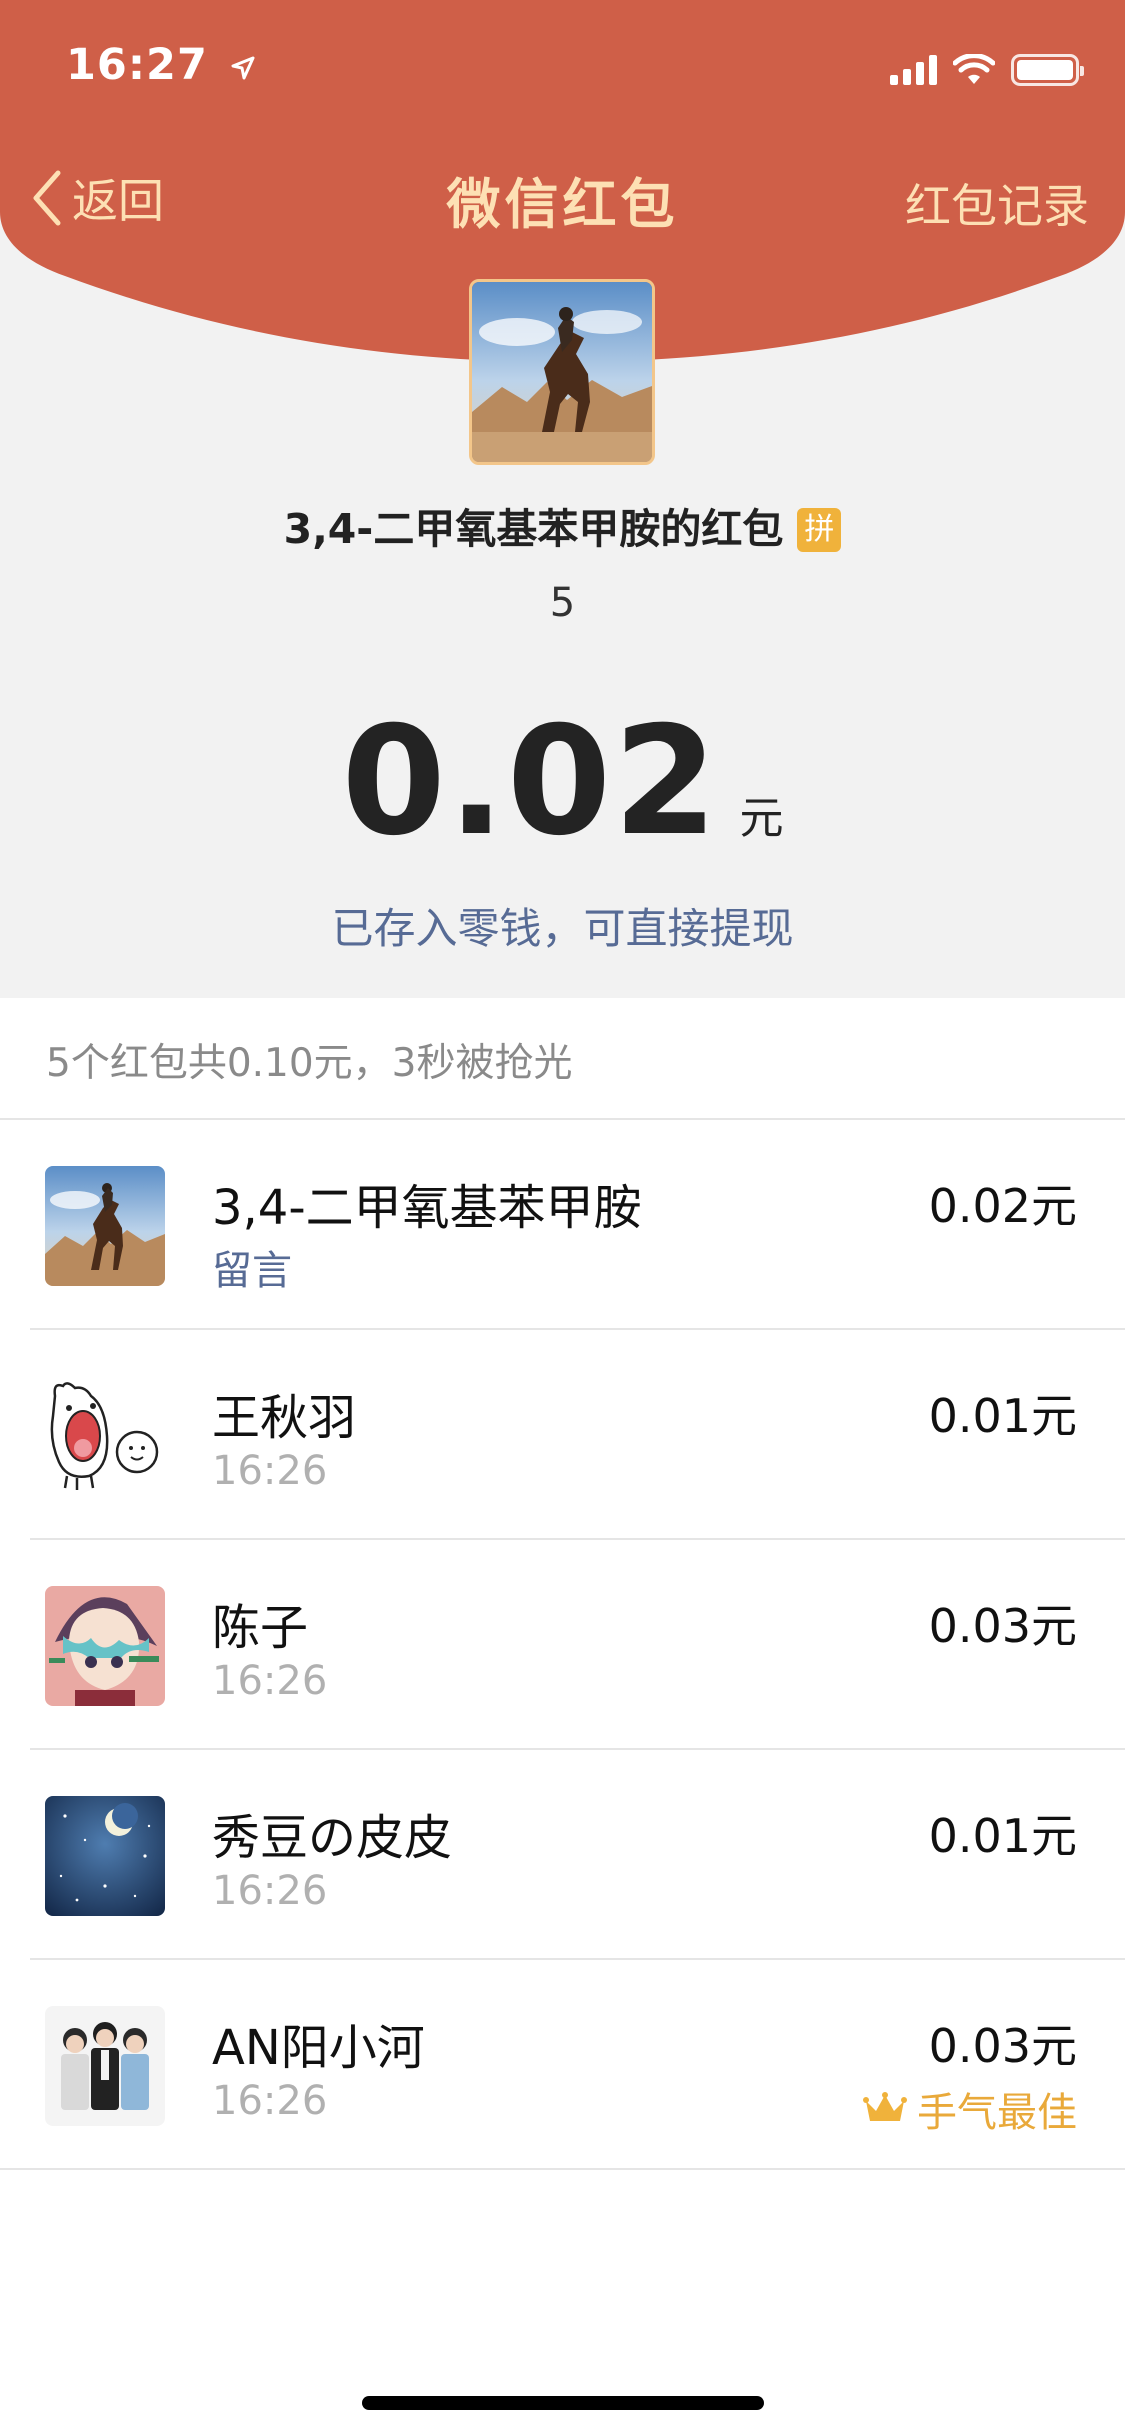 This screenshot has width=1125, height=2436. What do you see at coordinates (563, 2403) in the screenshot?
I see `home-indicator` at bounding box center [563, 2403].